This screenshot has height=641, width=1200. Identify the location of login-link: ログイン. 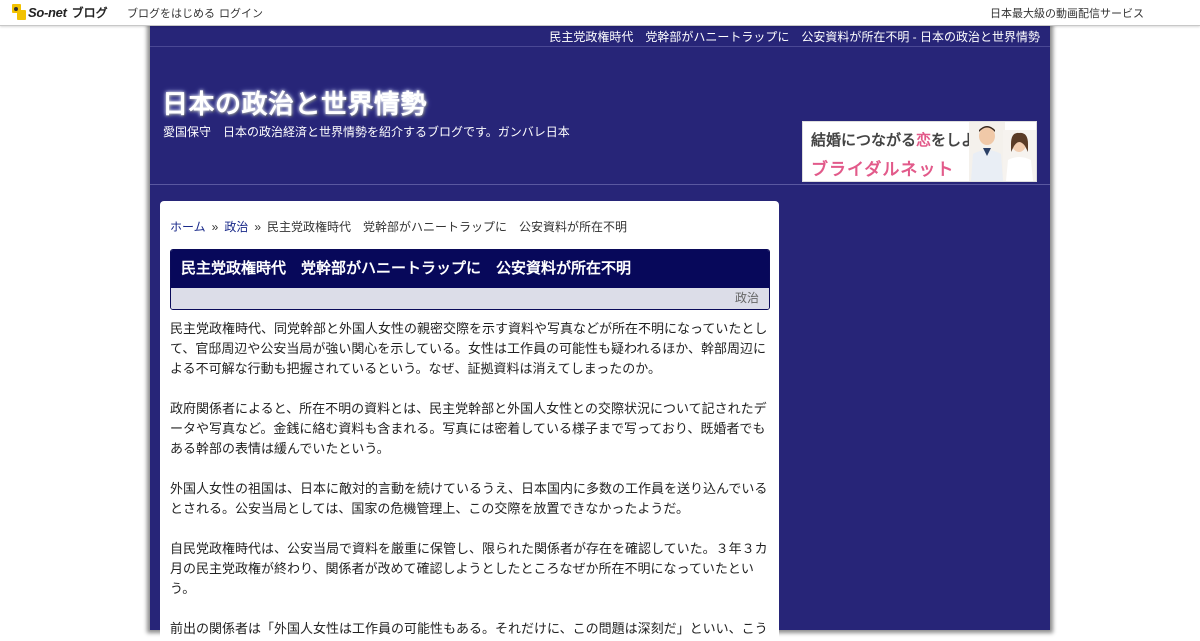
(241, 13).